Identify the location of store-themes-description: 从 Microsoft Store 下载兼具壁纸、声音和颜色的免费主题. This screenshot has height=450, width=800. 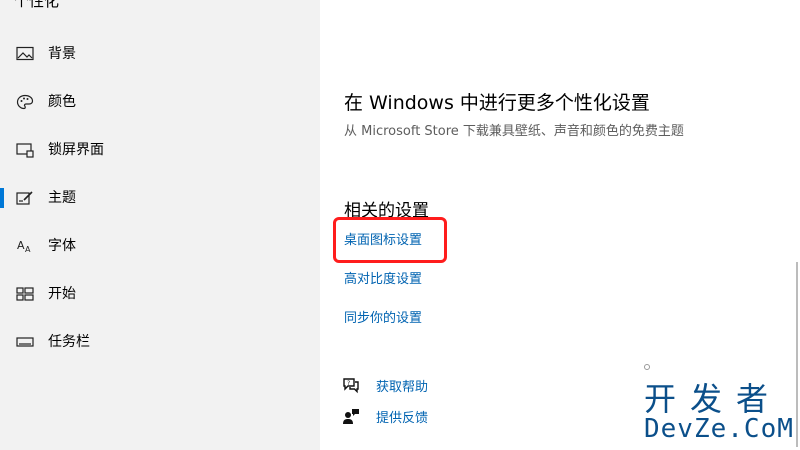
(514, 131).